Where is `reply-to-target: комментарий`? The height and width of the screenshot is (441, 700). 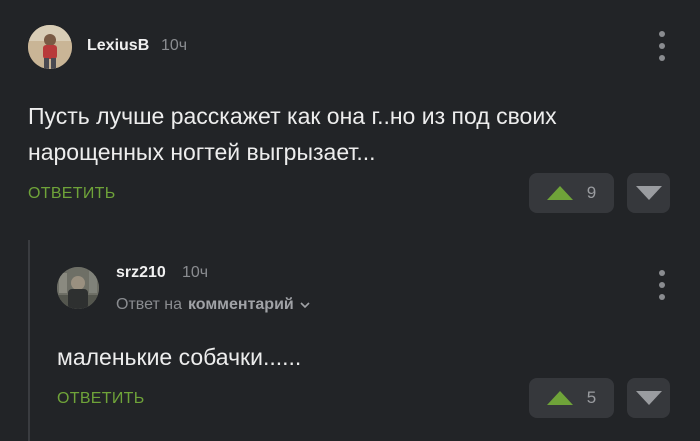
reply-to-target: комментарий is located at coordinates (240, 304).